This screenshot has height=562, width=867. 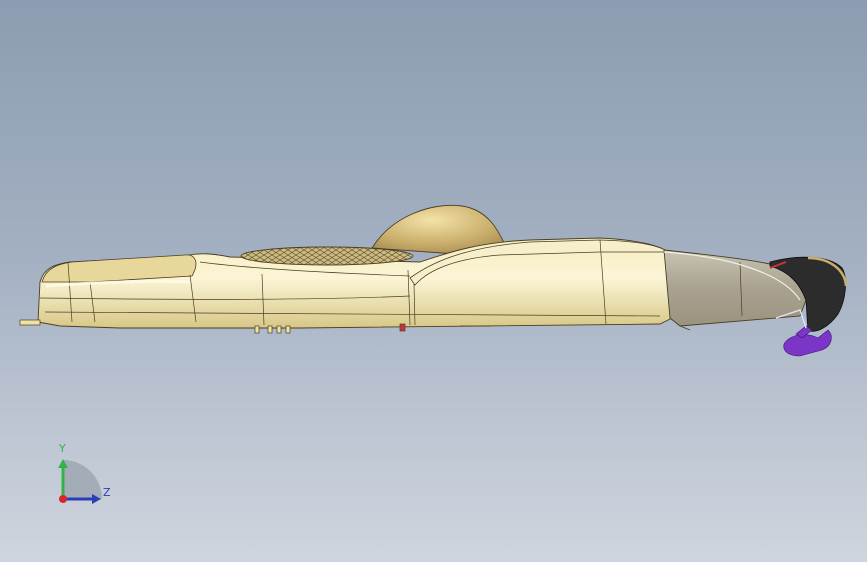 What do you see at coordinates (807, 341) in the screenshot?
I see `rear-bracket` at bounding box center [807, 341].